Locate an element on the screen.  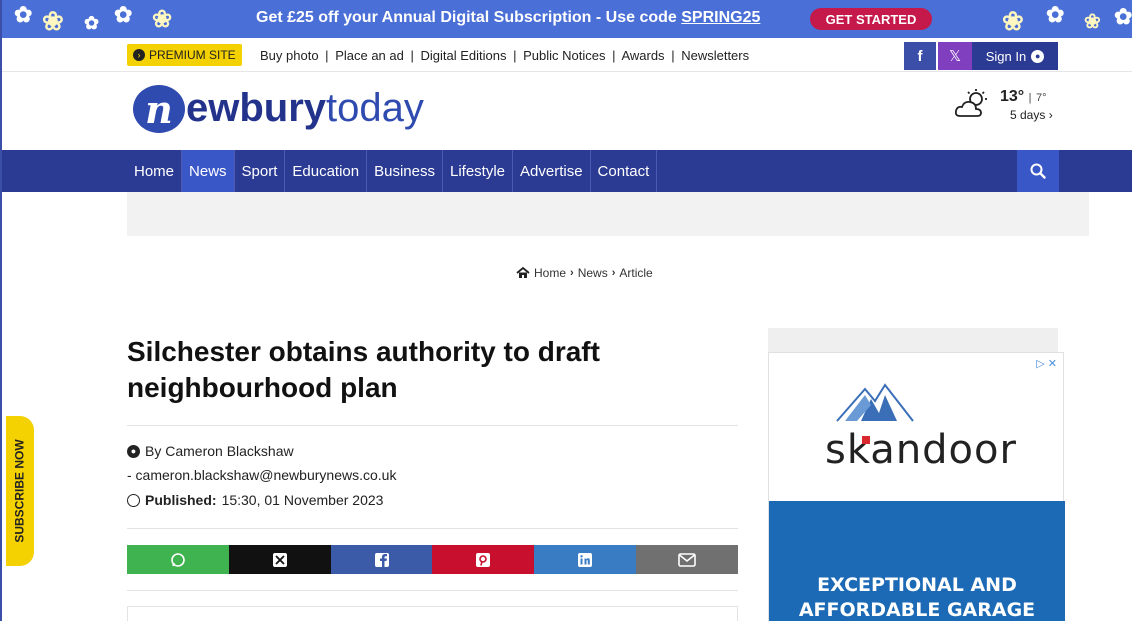
published-label: Published: is located at coordinates (181, 500).